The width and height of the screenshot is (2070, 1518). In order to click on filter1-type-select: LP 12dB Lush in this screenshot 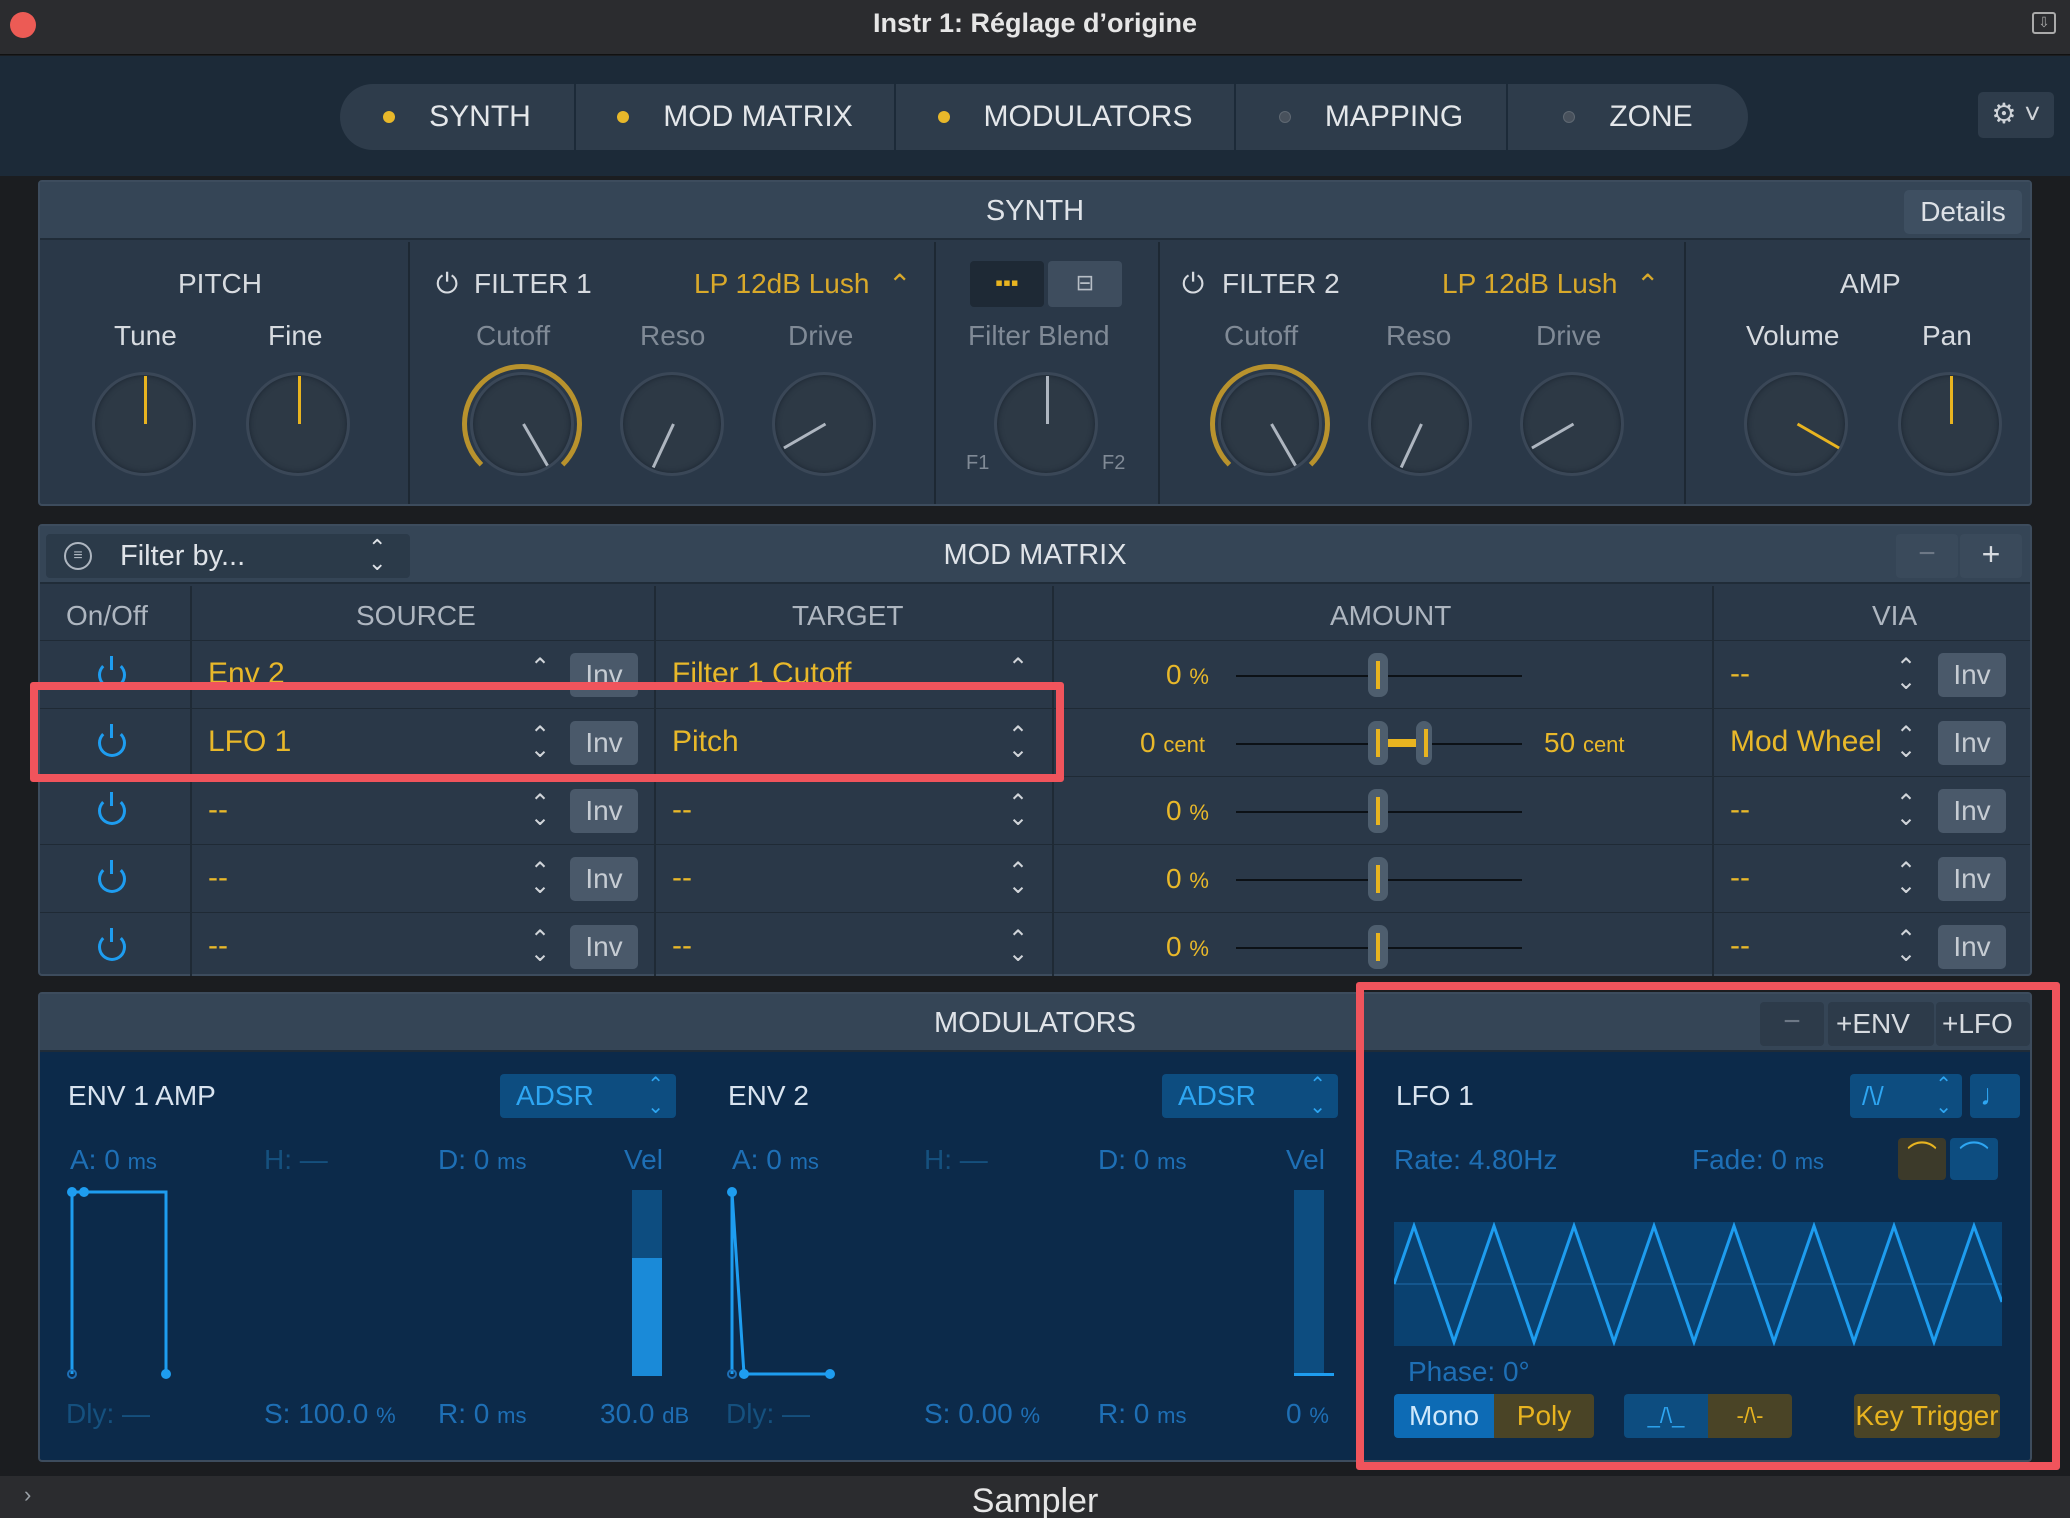, I will do `click(781, 284)`.